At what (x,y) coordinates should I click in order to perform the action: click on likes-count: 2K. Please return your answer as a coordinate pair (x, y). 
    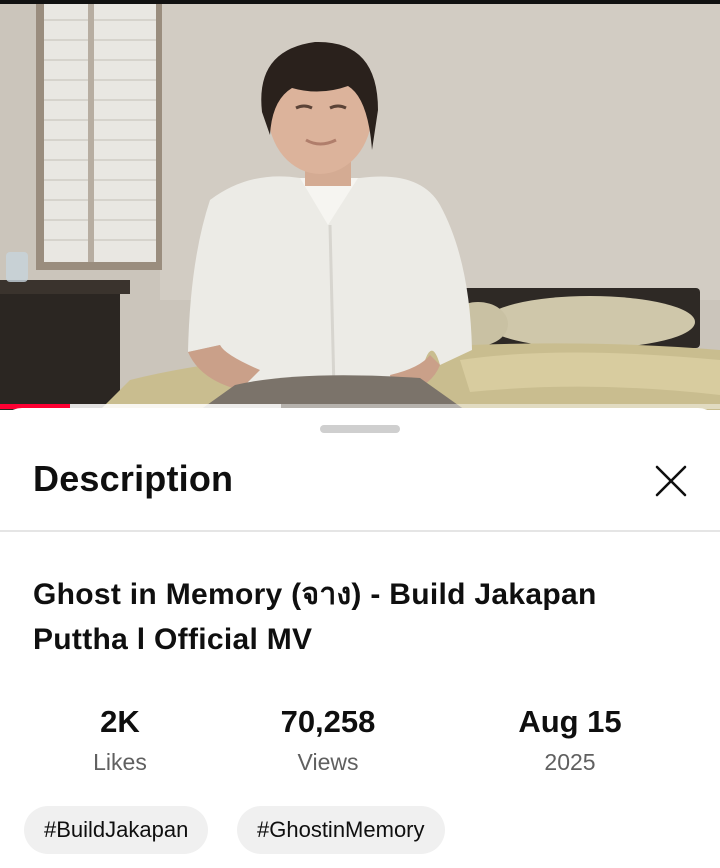
    Looking at the image, I should click on (120, 721).